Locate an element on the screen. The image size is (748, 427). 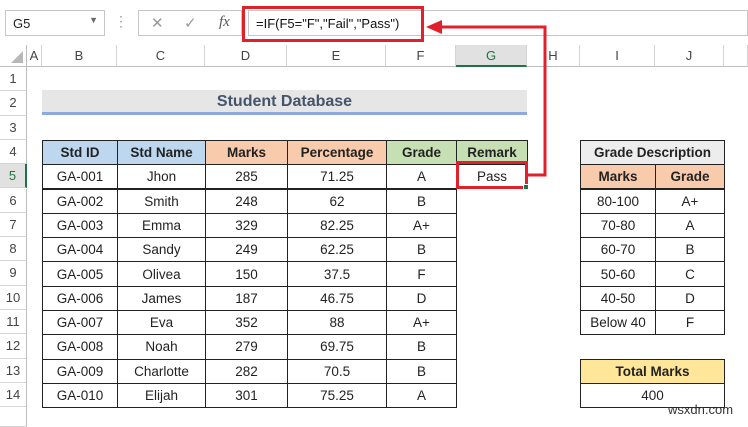
annotation-arrow is located at coordinates (486, 98).